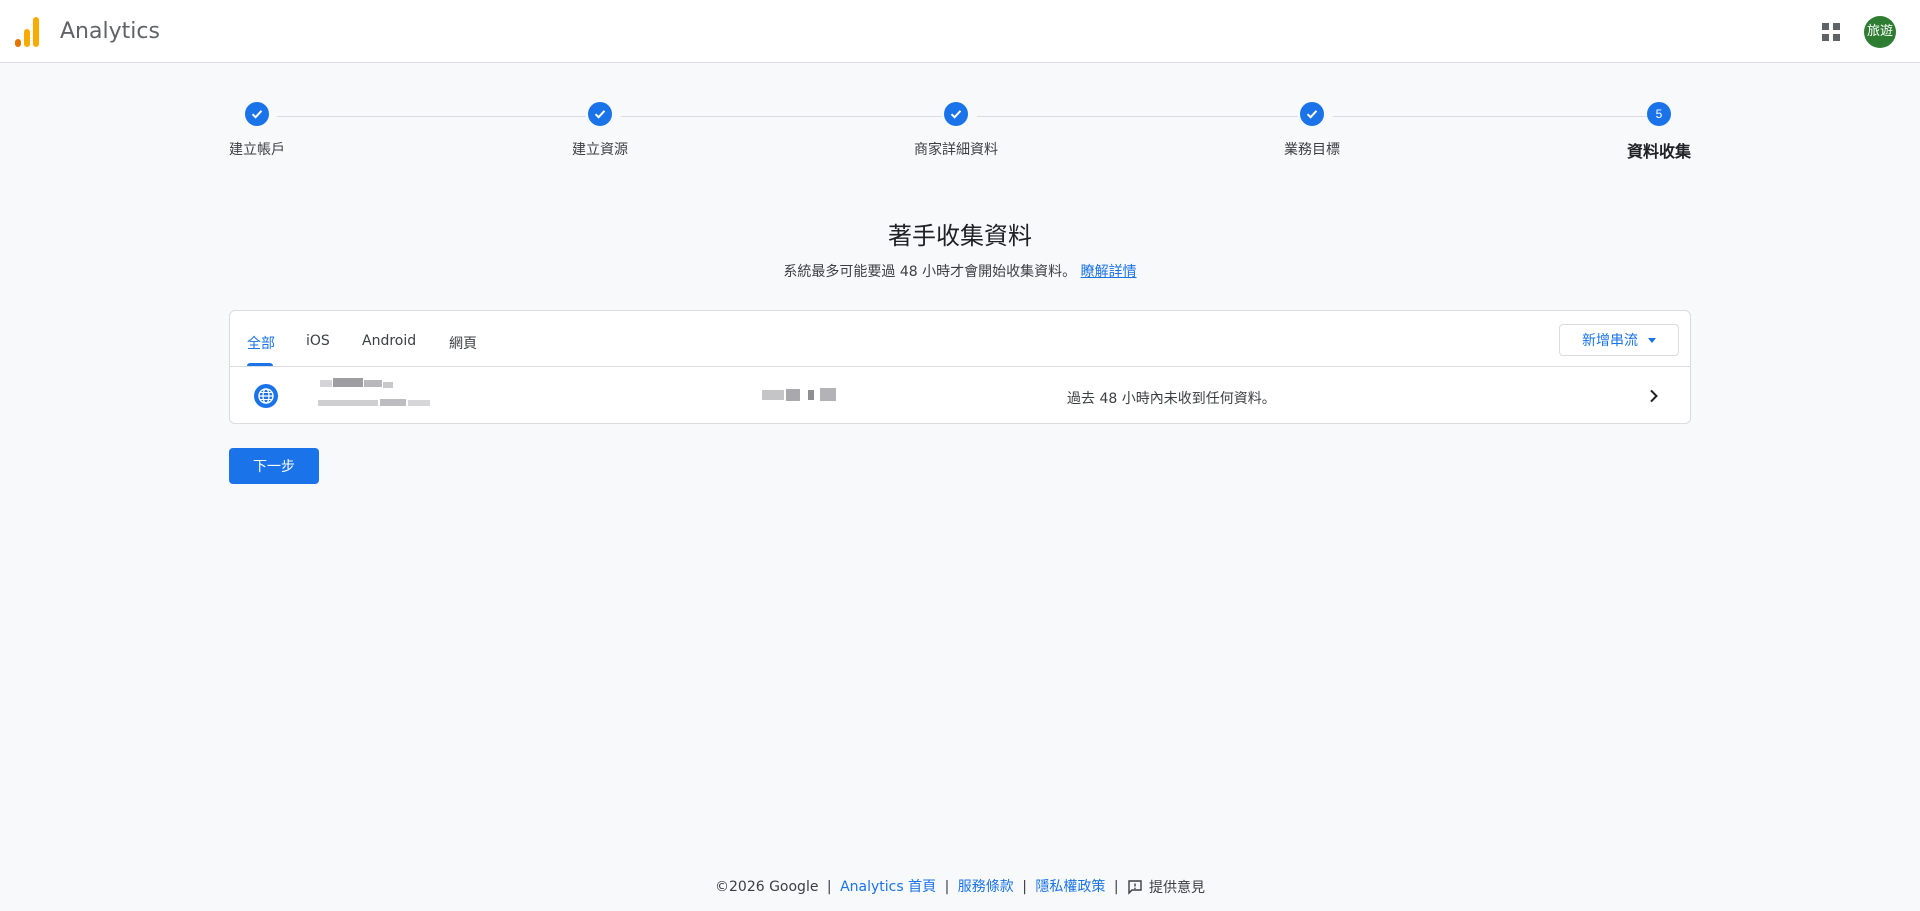  What do you see at coordinates (960, 396) in the screenshot?
I see `stream-row: 過去 48 小時內未收到任何資料。` at bounding box center [960, 396].